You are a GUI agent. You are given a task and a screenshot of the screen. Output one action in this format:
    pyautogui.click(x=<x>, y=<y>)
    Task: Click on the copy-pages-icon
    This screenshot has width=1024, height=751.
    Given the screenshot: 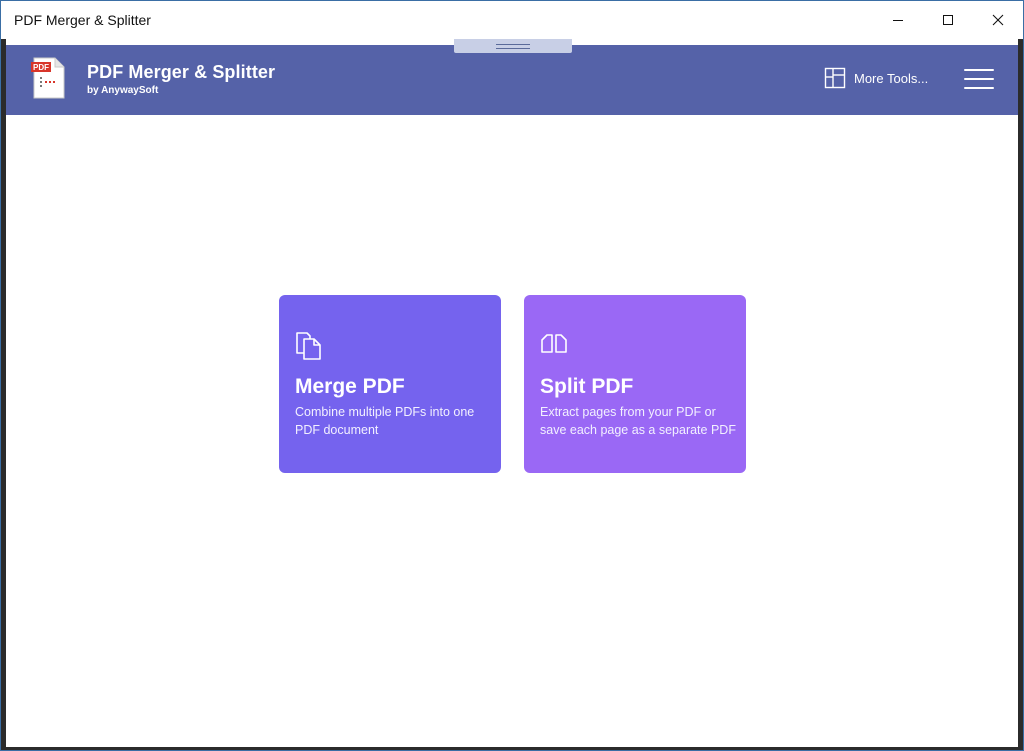 What is the action you would take?
    pyautogui.click(x=308, y=346)
    